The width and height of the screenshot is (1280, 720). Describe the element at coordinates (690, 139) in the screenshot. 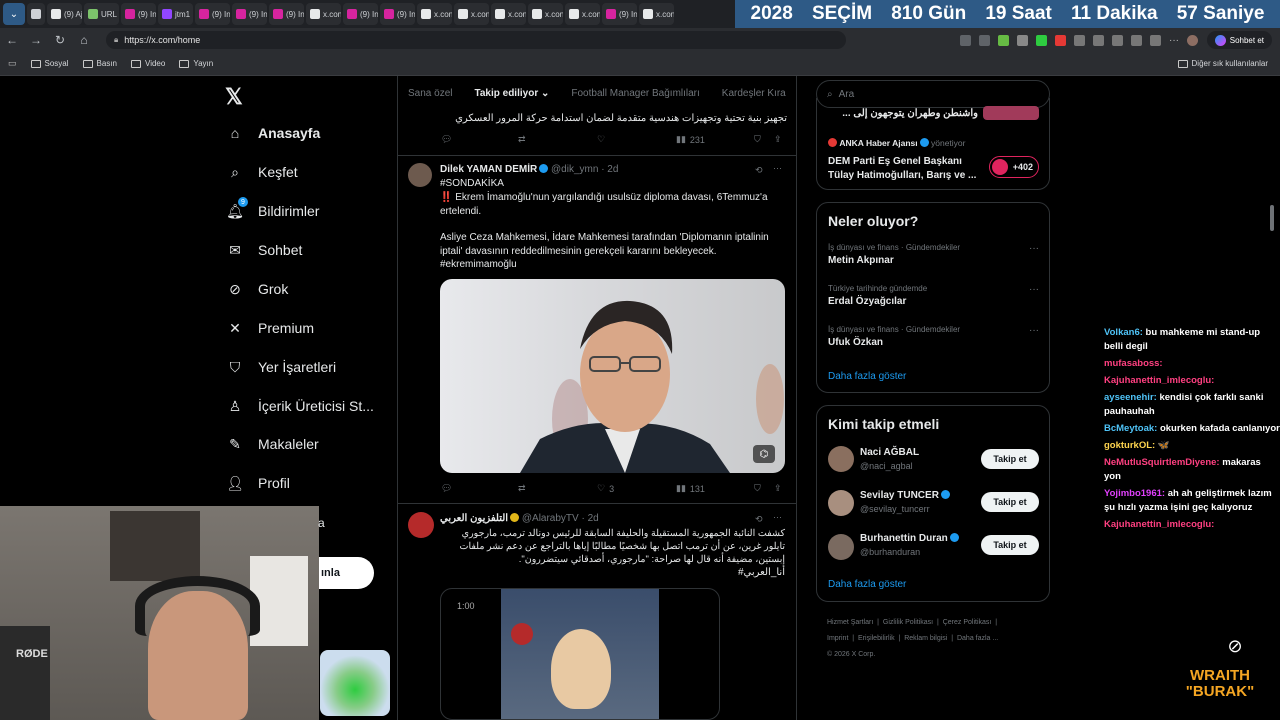

I see `views-stat: ▮▮ 231` at that location.